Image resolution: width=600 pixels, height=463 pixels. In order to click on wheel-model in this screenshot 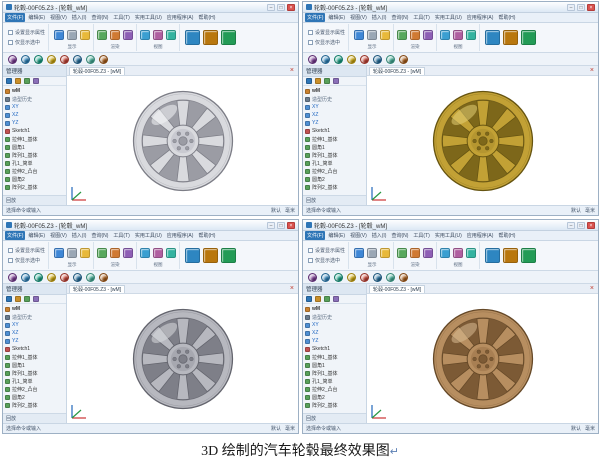, I will do `click(183, 359)`.